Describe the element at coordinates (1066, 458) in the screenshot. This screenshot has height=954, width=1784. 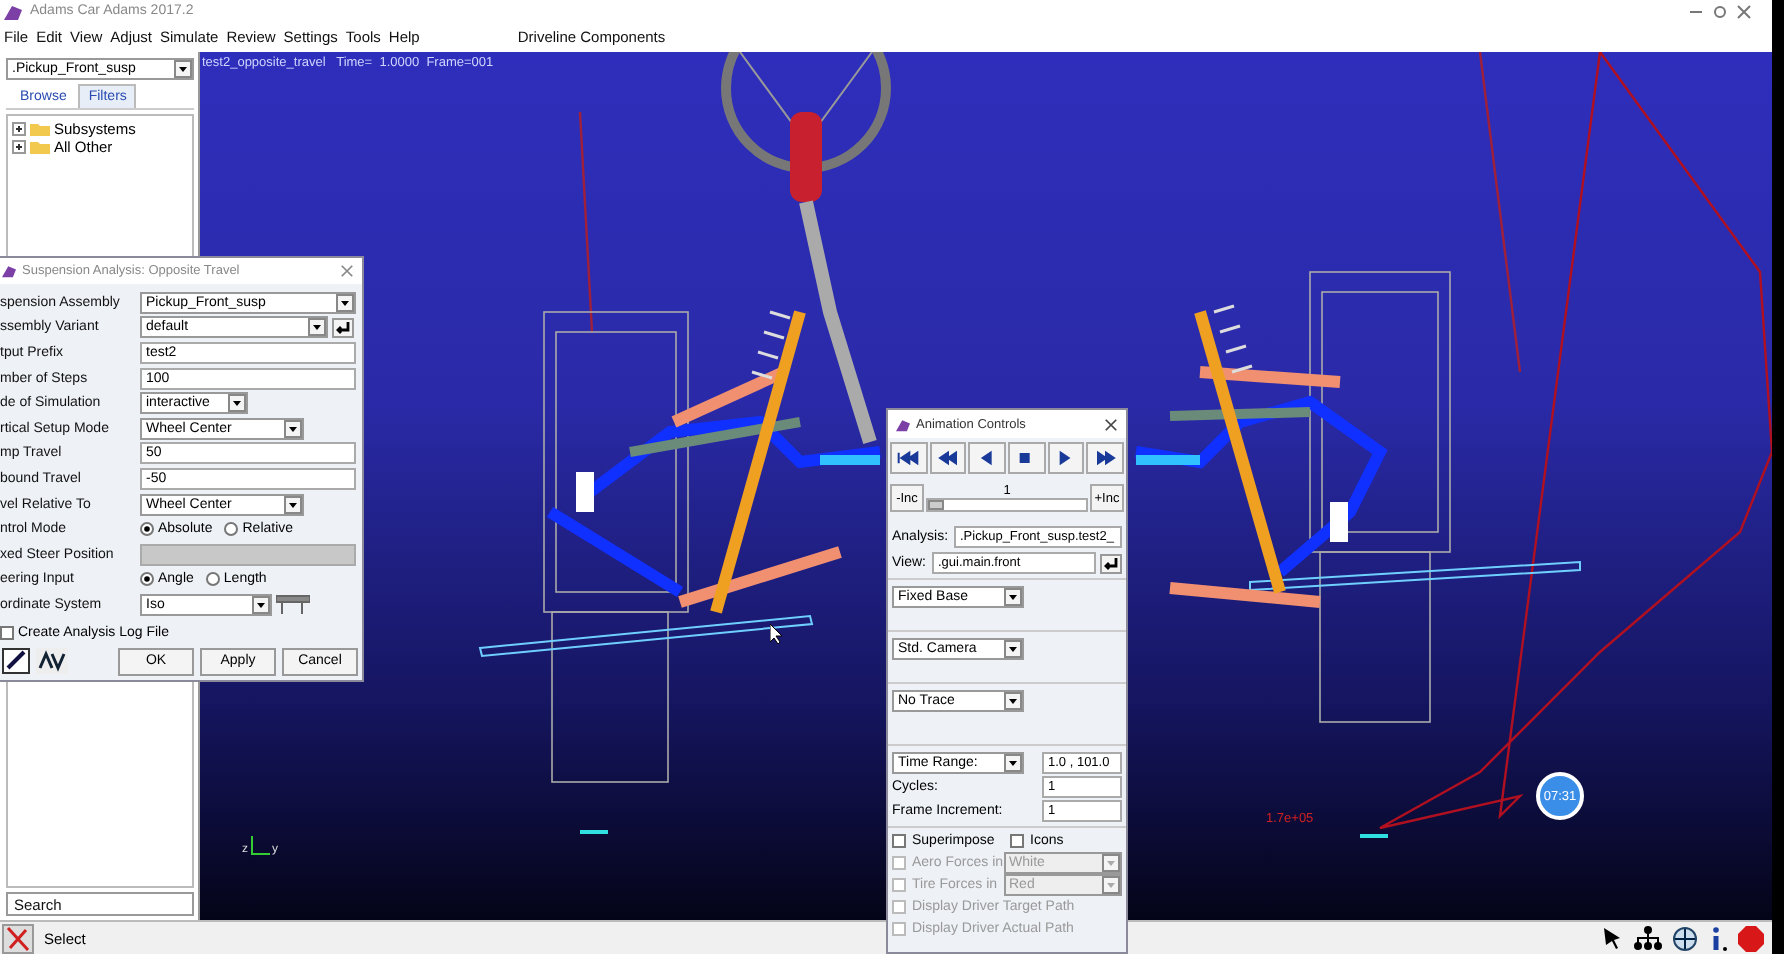
I see `play-button` at that location.